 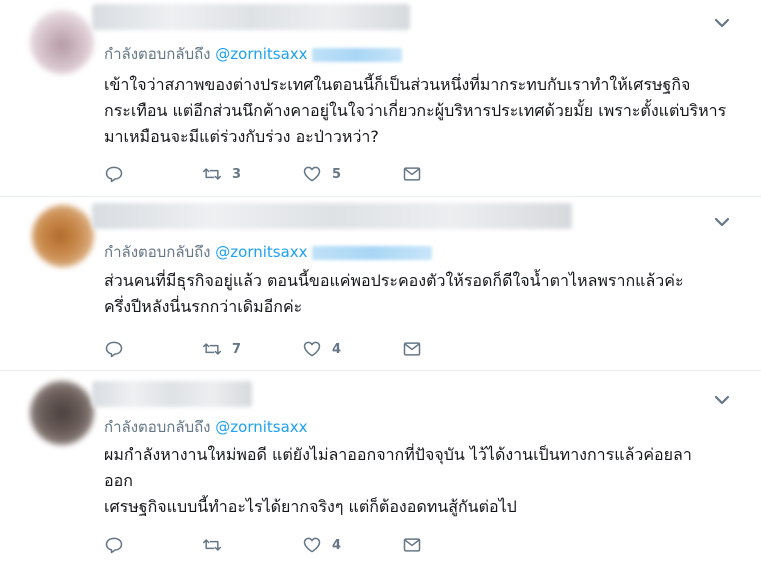 I want to click on retweet-button: 7, so click(x=252, y=349).